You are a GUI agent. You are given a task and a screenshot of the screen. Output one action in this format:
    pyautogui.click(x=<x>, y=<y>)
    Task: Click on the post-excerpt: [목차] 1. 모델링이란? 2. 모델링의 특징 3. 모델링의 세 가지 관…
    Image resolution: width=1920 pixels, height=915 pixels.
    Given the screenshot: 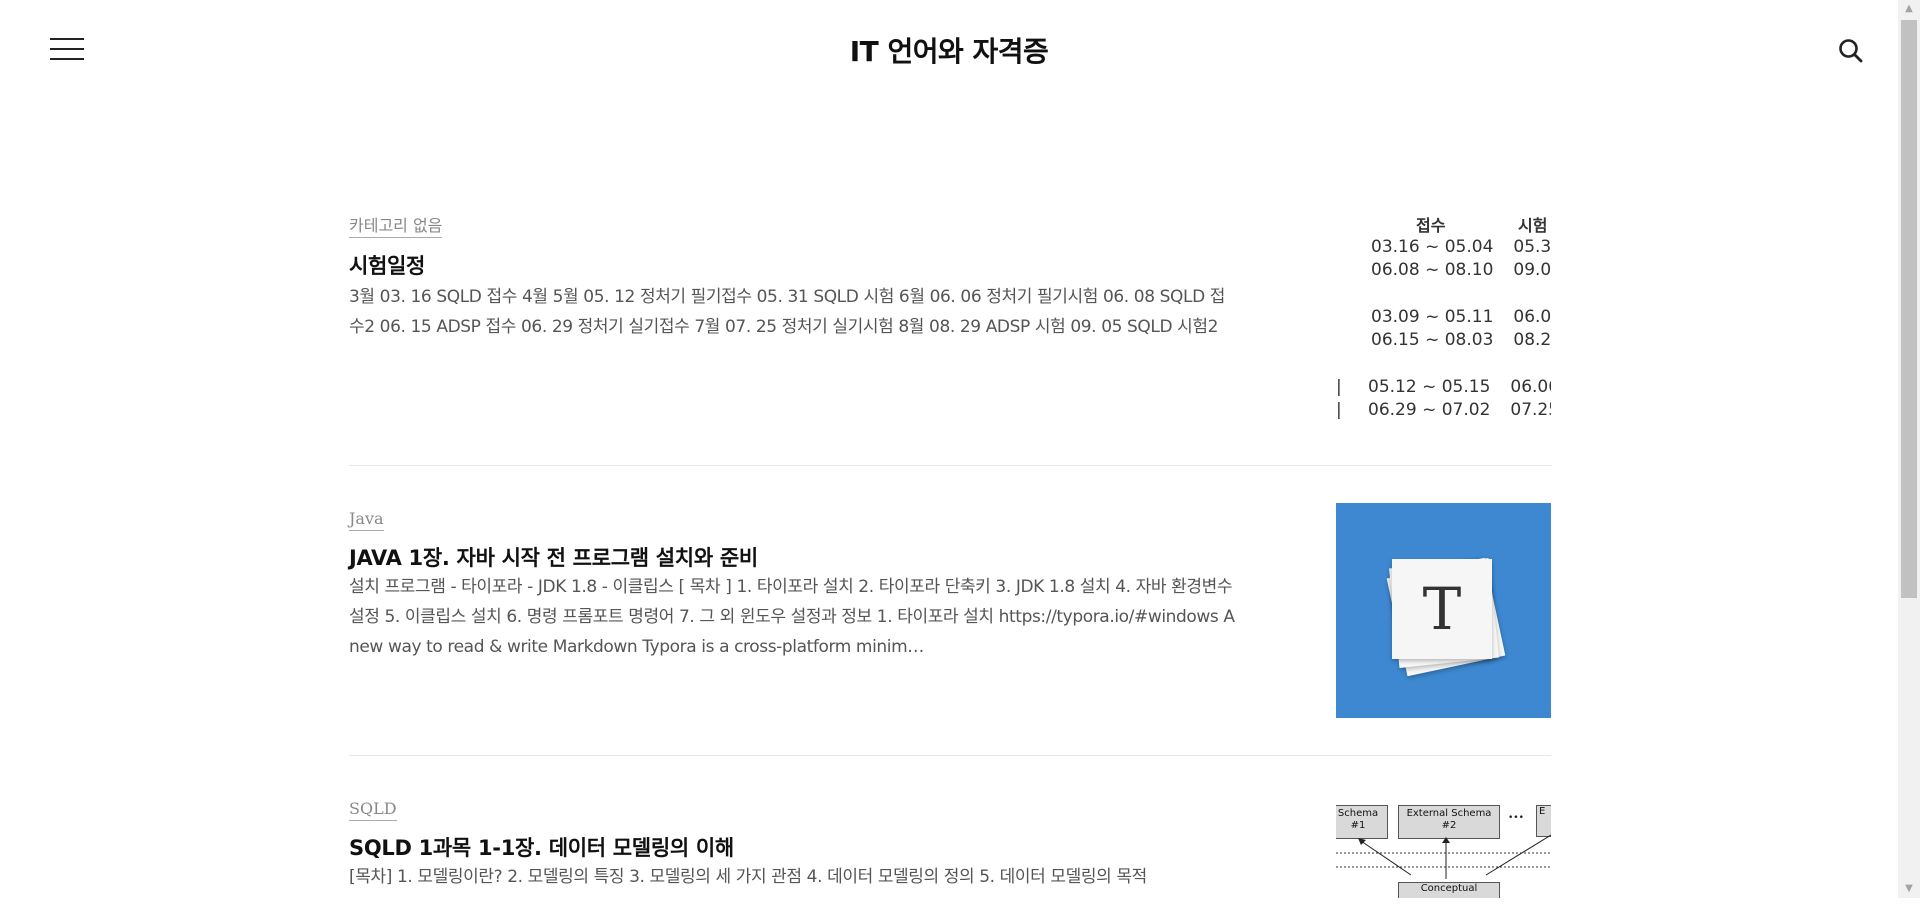 What is the action you would take?
    pyautogui.click(x=748, y=877)
    